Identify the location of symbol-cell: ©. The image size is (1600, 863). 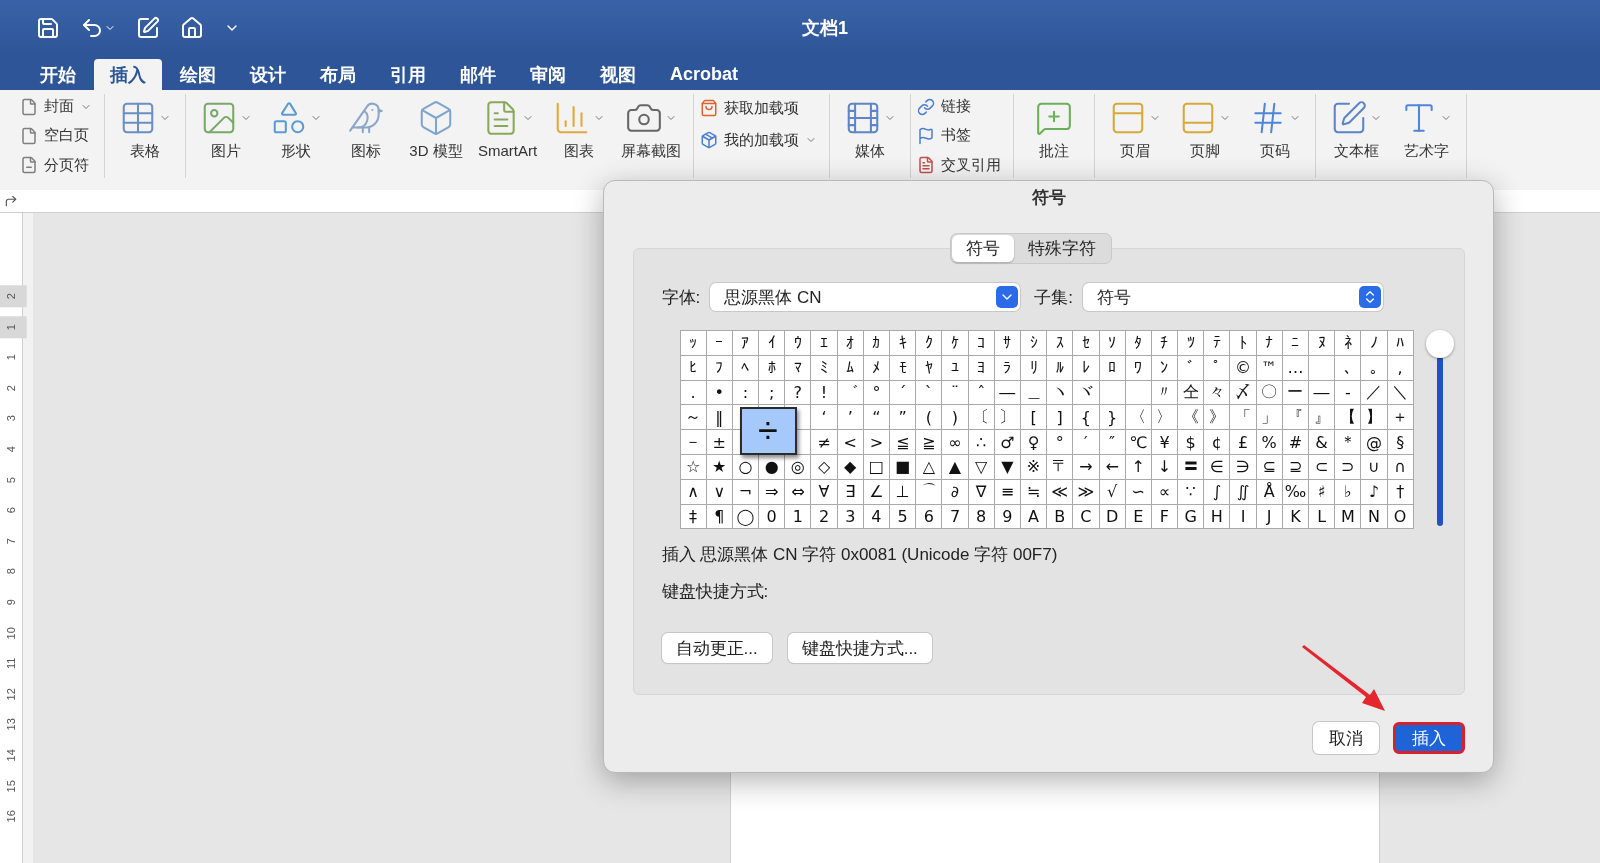
(1243, 368).